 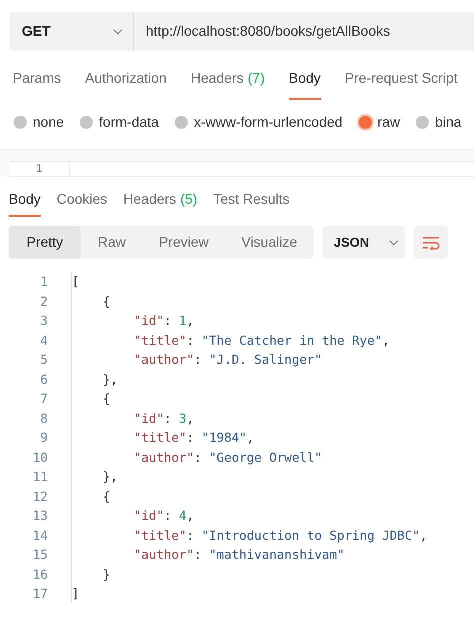 What do you see at coordinates (262, 31) in the screenshot?
I see `url-field: http://localhost:8080/books/getAllBooks` at bounding box center [262, 31].